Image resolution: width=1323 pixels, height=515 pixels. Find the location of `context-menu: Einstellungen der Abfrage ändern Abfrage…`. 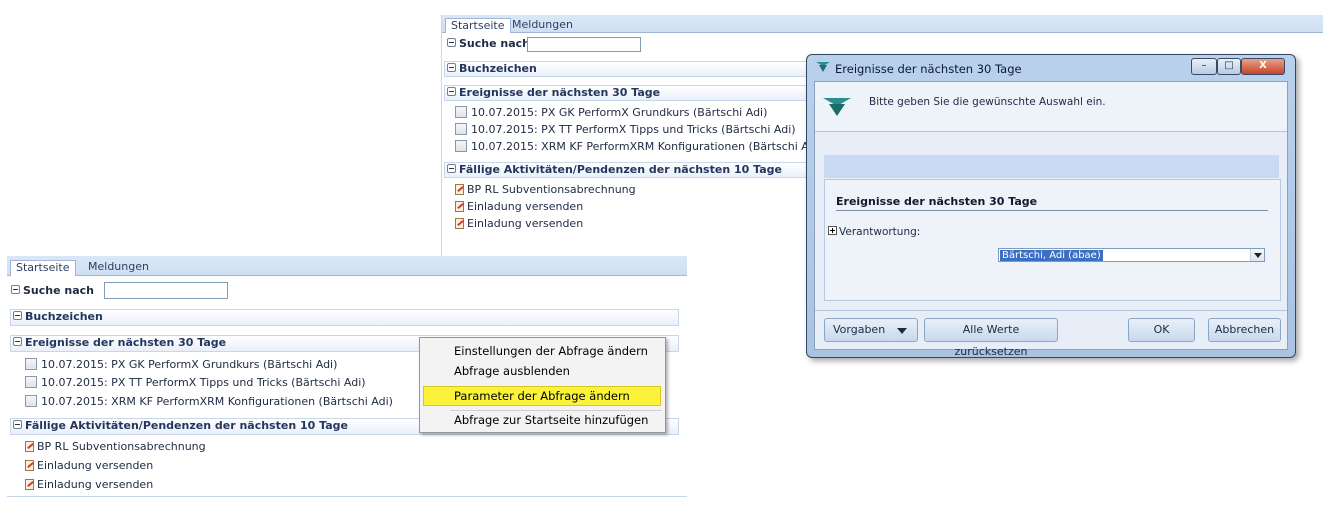

context-menu: Einstellungen der Abfrage ändern Abfrage… is located at coordinates (542, 385).